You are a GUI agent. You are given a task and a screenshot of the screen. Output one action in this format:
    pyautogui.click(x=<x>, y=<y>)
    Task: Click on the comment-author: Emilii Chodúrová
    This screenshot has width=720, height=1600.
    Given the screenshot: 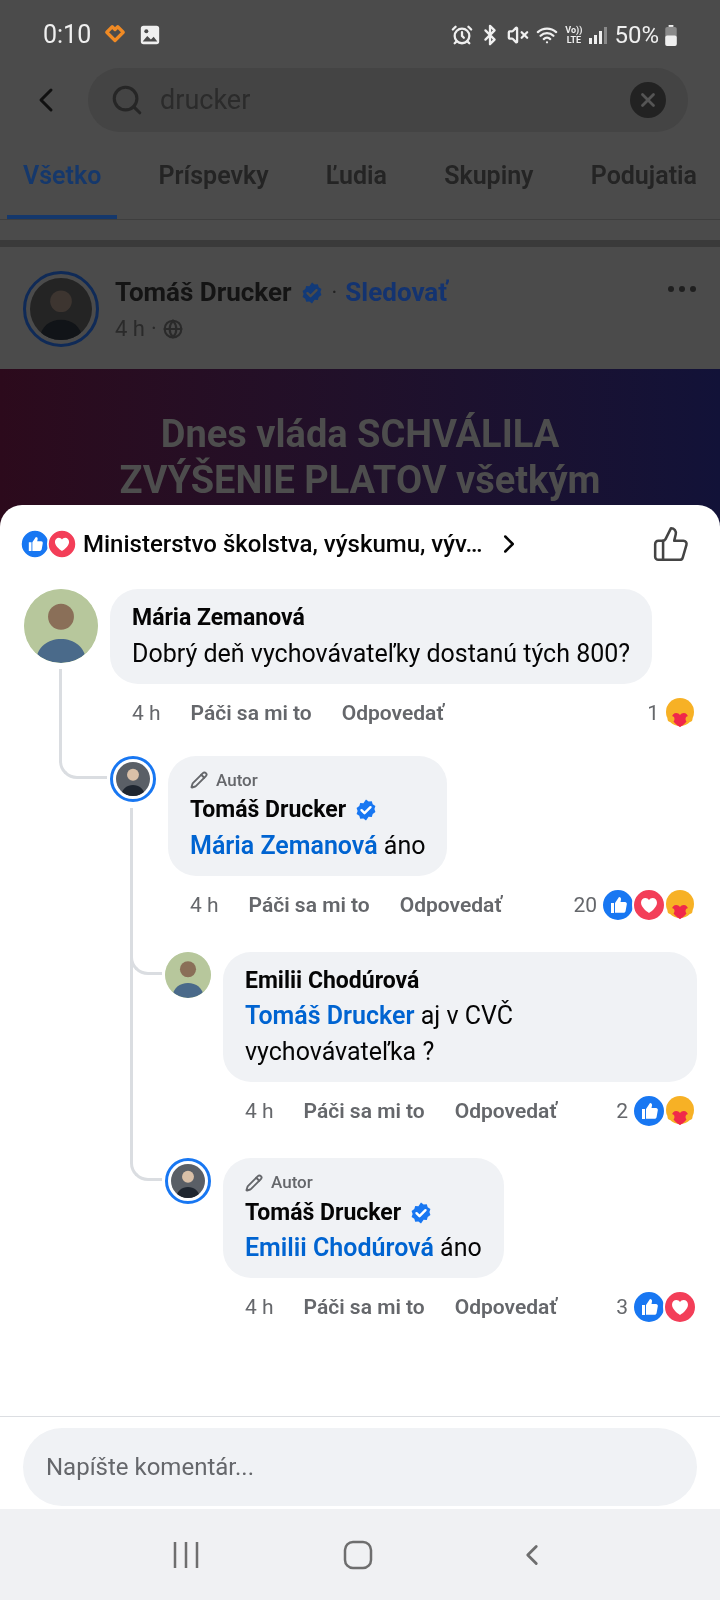 What is the action you would take?
    pyautogui.click(x=332, y=980)
    